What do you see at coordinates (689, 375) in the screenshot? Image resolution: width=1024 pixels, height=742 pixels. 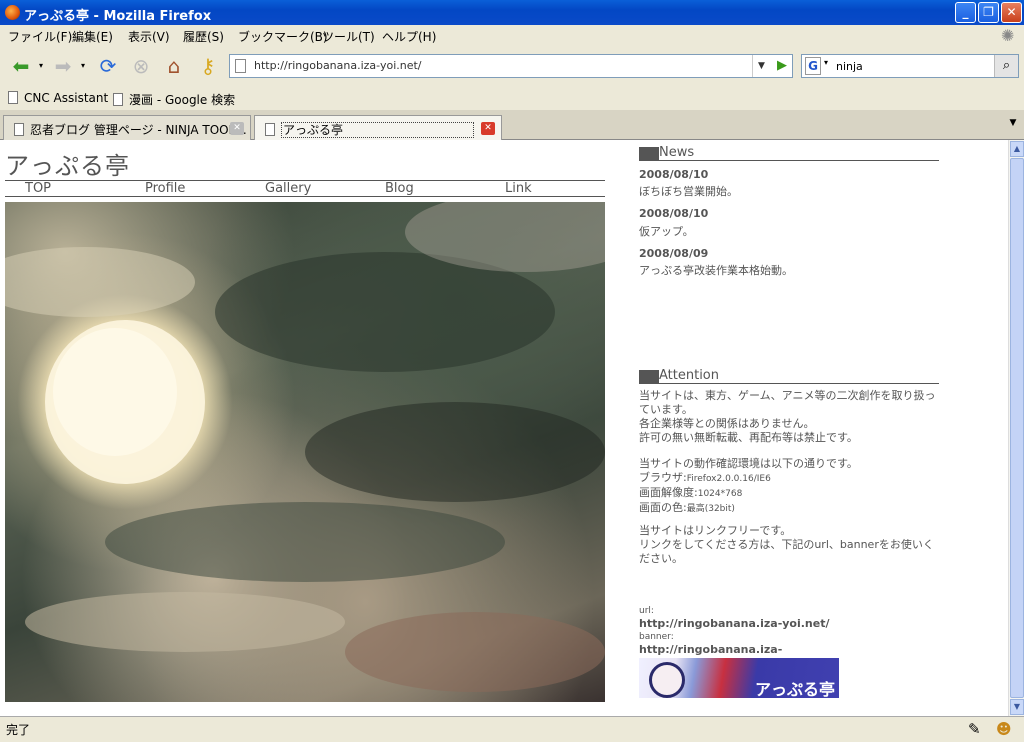 I see `attention-heading: Attention` at bounding box center [689, 375].